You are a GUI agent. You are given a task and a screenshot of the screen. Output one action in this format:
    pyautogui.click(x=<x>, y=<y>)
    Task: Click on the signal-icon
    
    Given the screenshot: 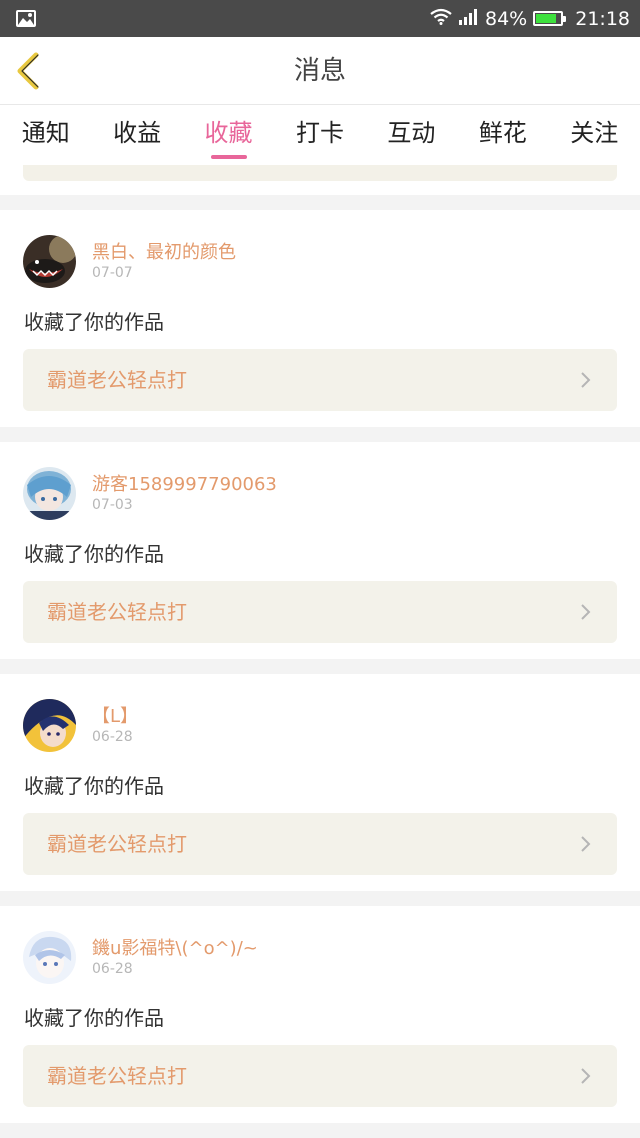 What is the action you would take?
    pyautogui.click(x=469, y=19)
    